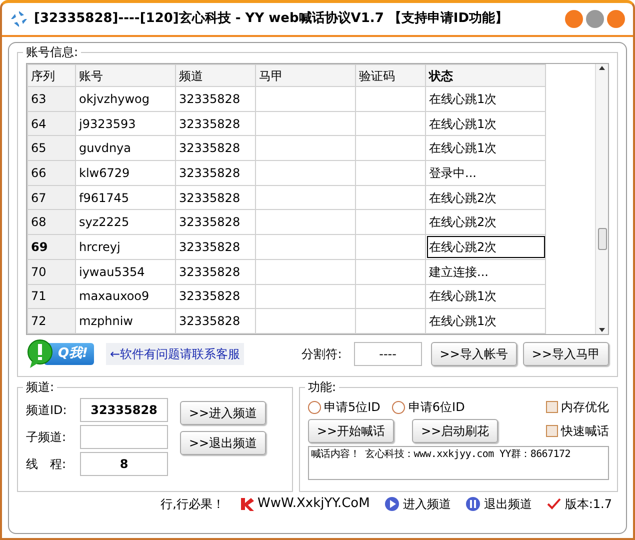 Image resolution: width=635 pixels, height=540 pixels. What do you see at coordinates (124, 437) in the screenshot?
I see `input-field` at bounding box center [124, 437].